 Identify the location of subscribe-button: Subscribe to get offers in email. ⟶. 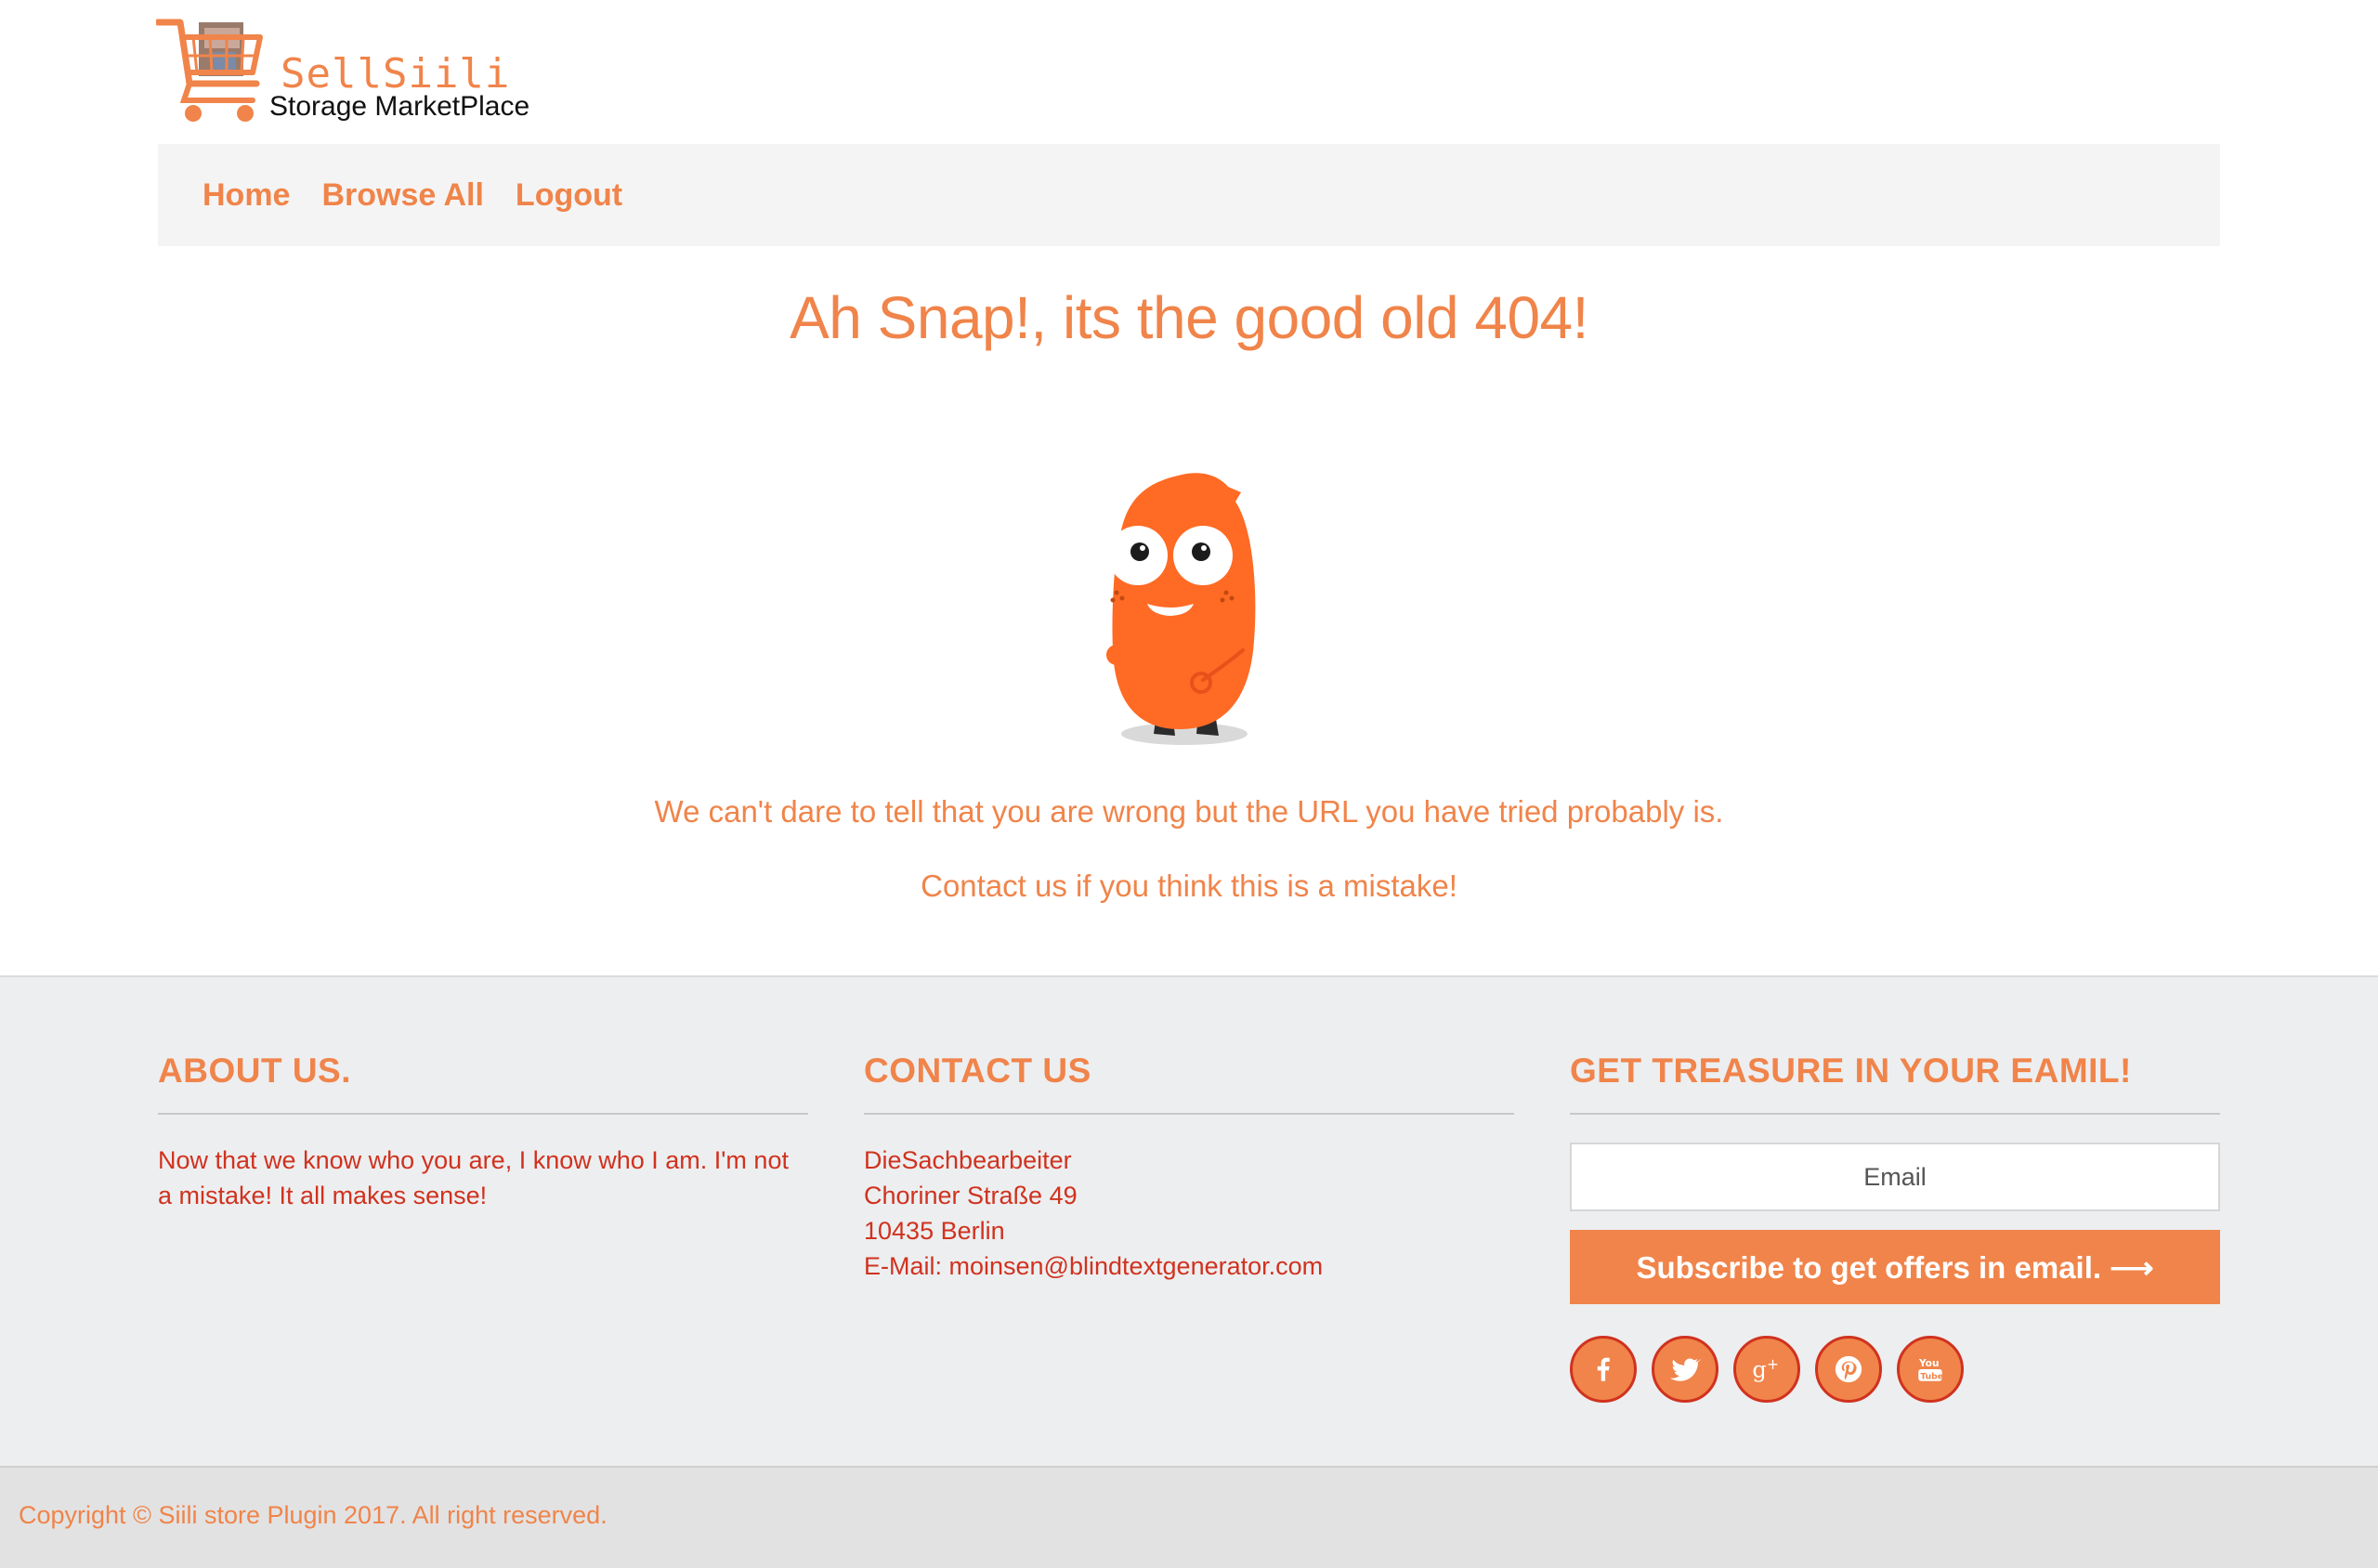
(1895, 1267).